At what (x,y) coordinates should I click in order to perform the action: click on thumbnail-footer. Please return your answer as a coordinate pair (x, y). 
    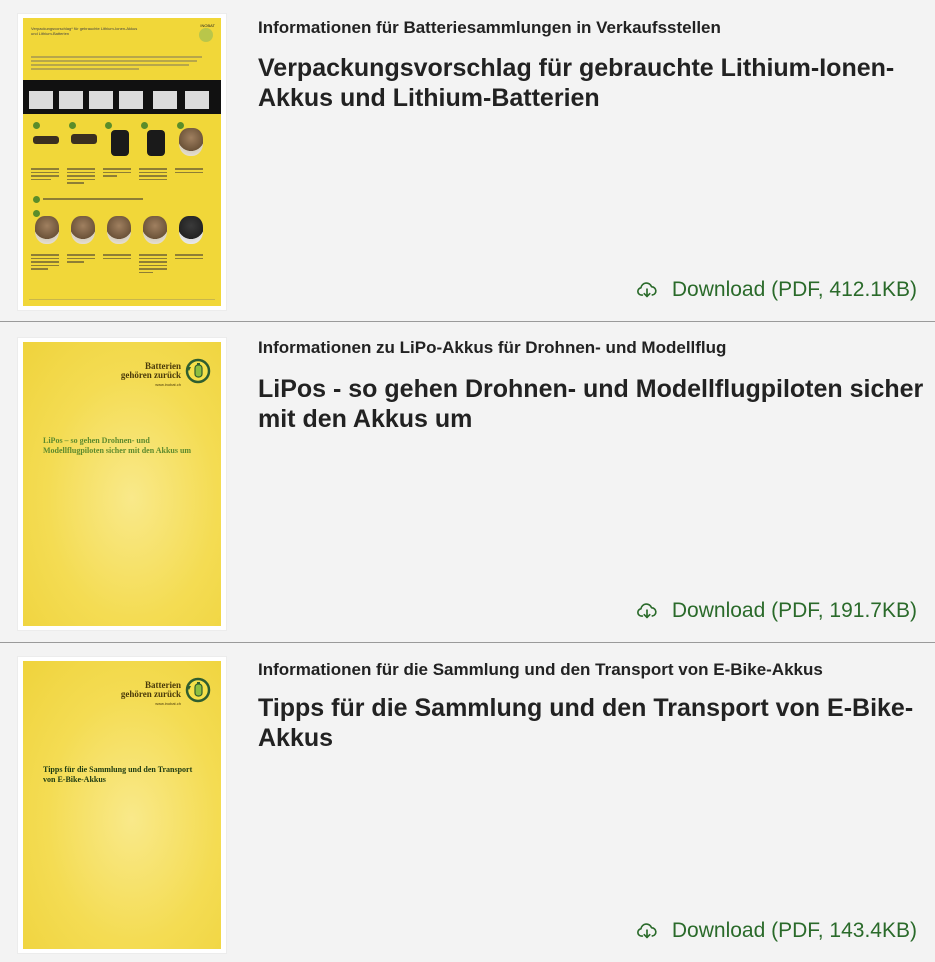
    Looking at the image, I should click on (122, 299).